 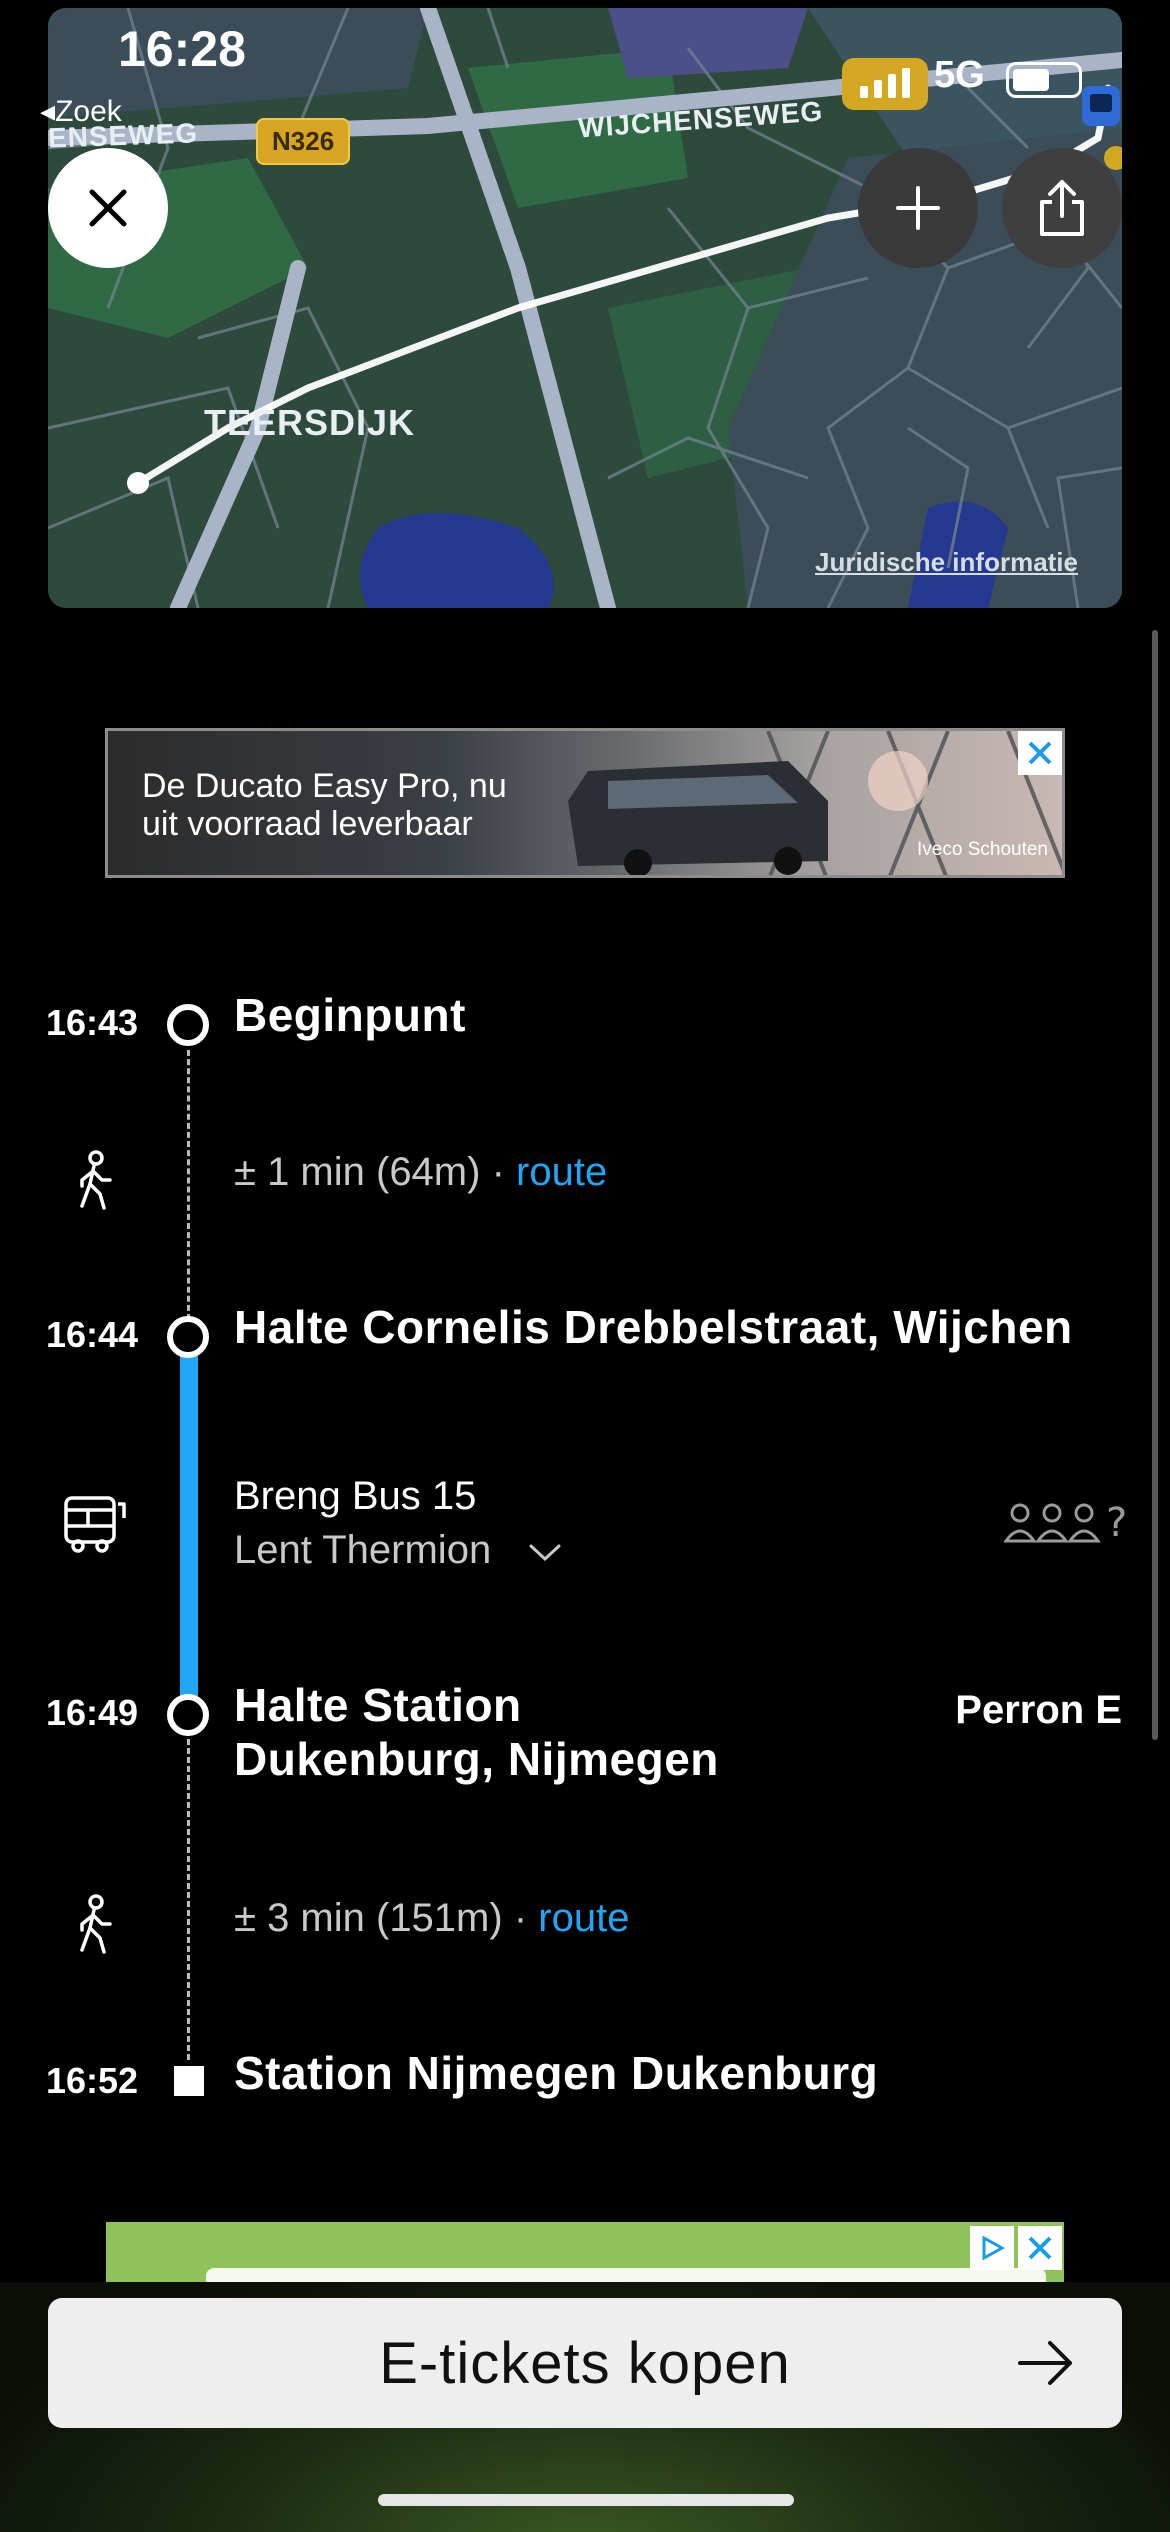 What do you see at coordinates (982, 849) in the screenshot?
I see `ad-brand: Iveco Schouten` at bounding box center [982, 849].